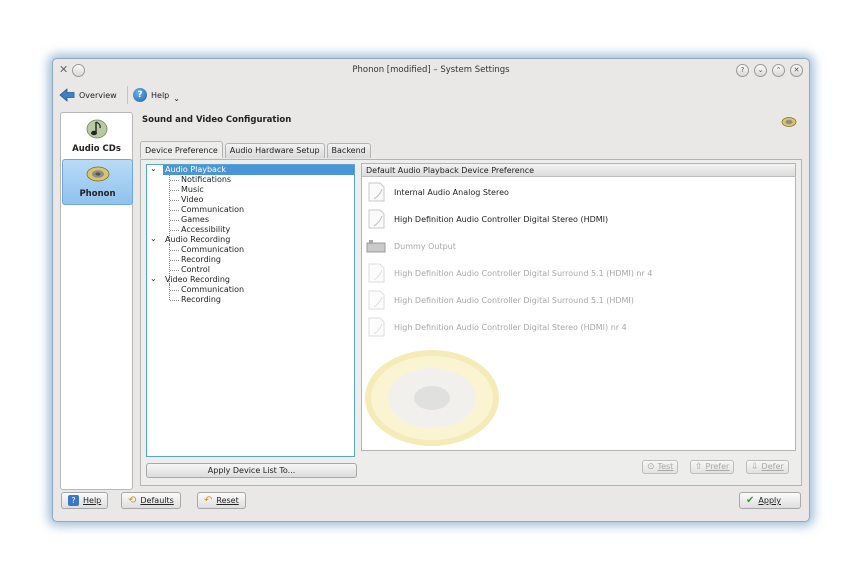 This screenshot has width=860, height=580. I want to click on prefer-label: Prefer, so click(717, 466).